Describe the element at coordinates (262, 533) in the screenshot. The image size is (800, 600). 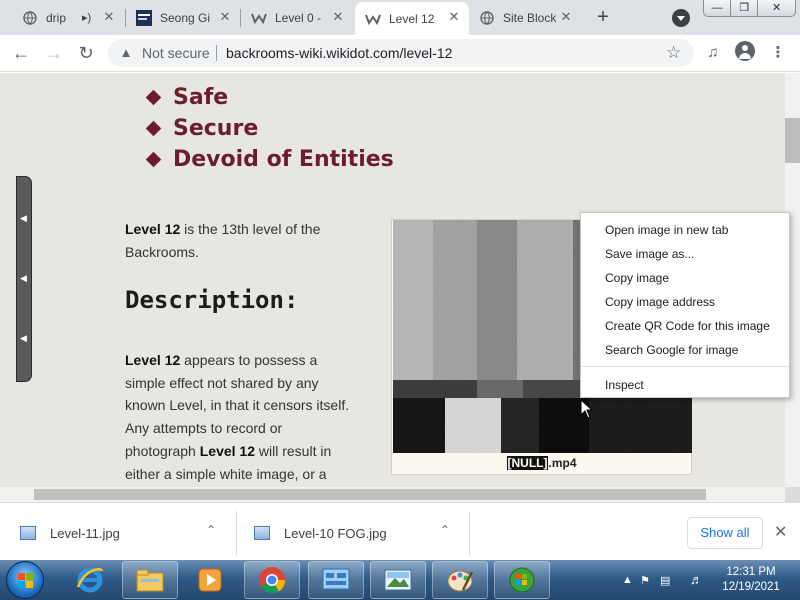
I see `image-file-icon` at that location.